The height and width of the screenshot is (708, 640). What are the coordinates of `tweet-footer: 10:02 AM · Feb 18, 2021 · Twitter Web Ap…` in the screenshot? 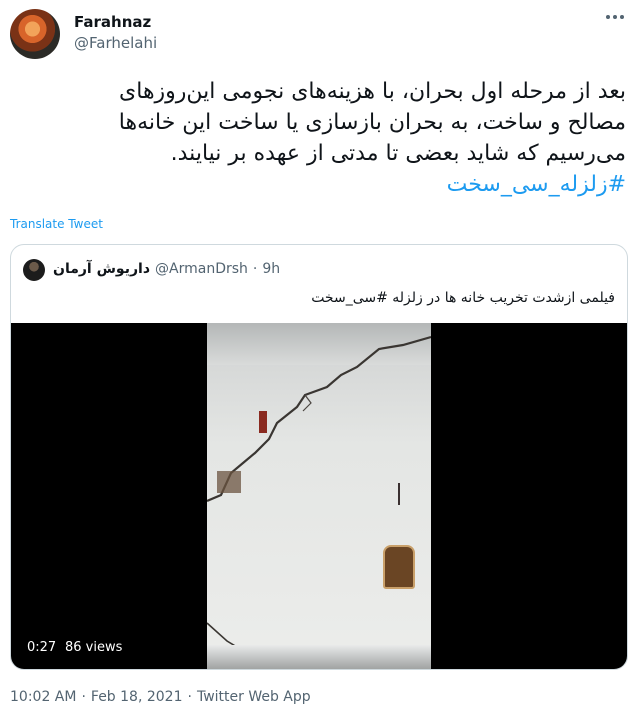 It's located at (160, 697).